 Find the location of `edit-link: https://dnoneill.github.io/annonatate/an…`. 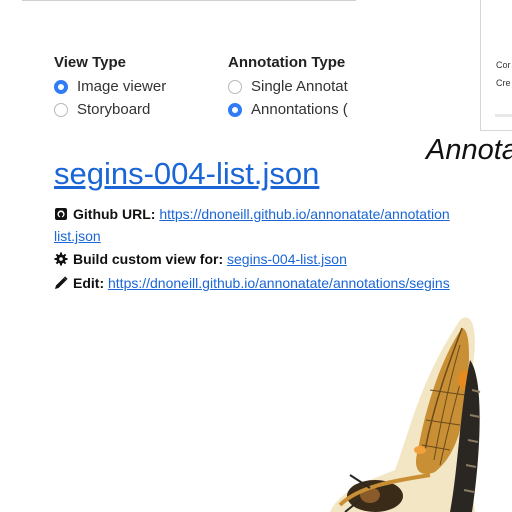

edit-link: https://dnoneill.github.io/annonatate/an… is located at coordinates (279, 283).